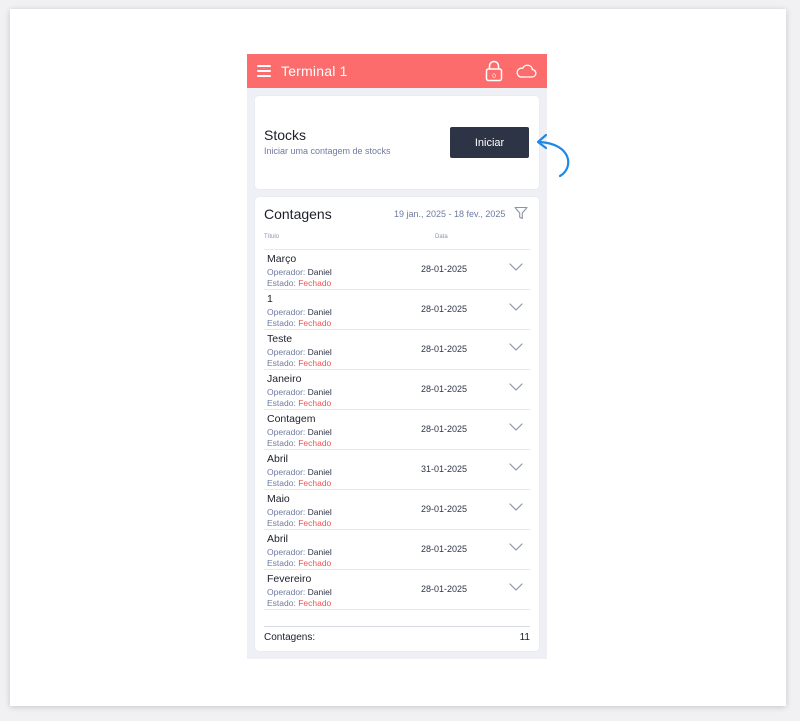  Describe the element at coordinates (397, 71) in the screenshot. I see `top-bar: Terminal 1 0` at that location.